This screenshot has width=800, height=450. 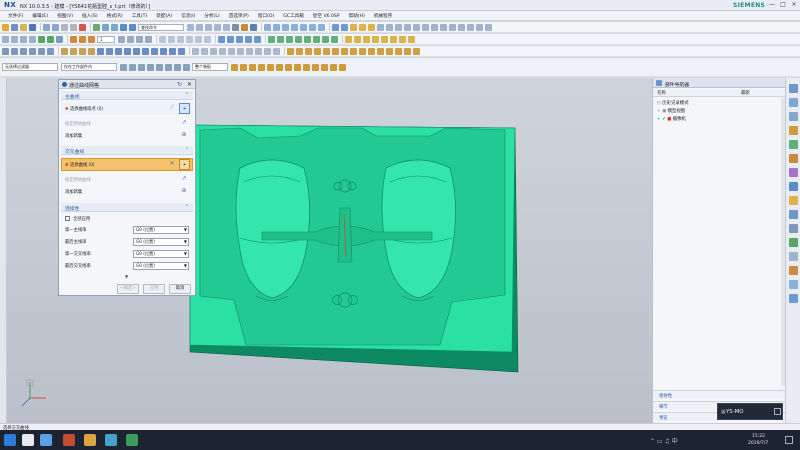 I want to click on lasso-select-icon, so click(x=159, y=67).